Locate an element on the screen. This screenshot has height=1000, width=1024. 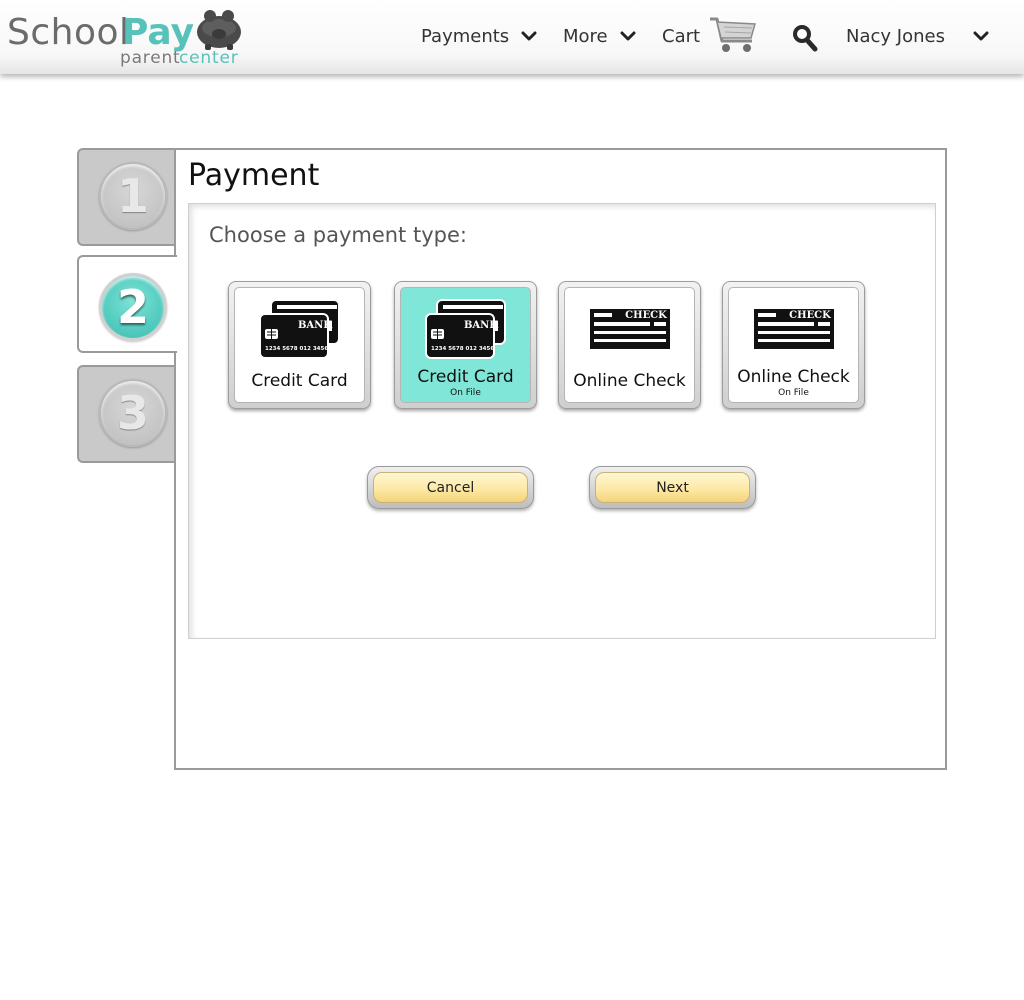
logo-school-text: School is located at coordinates (68, 32).